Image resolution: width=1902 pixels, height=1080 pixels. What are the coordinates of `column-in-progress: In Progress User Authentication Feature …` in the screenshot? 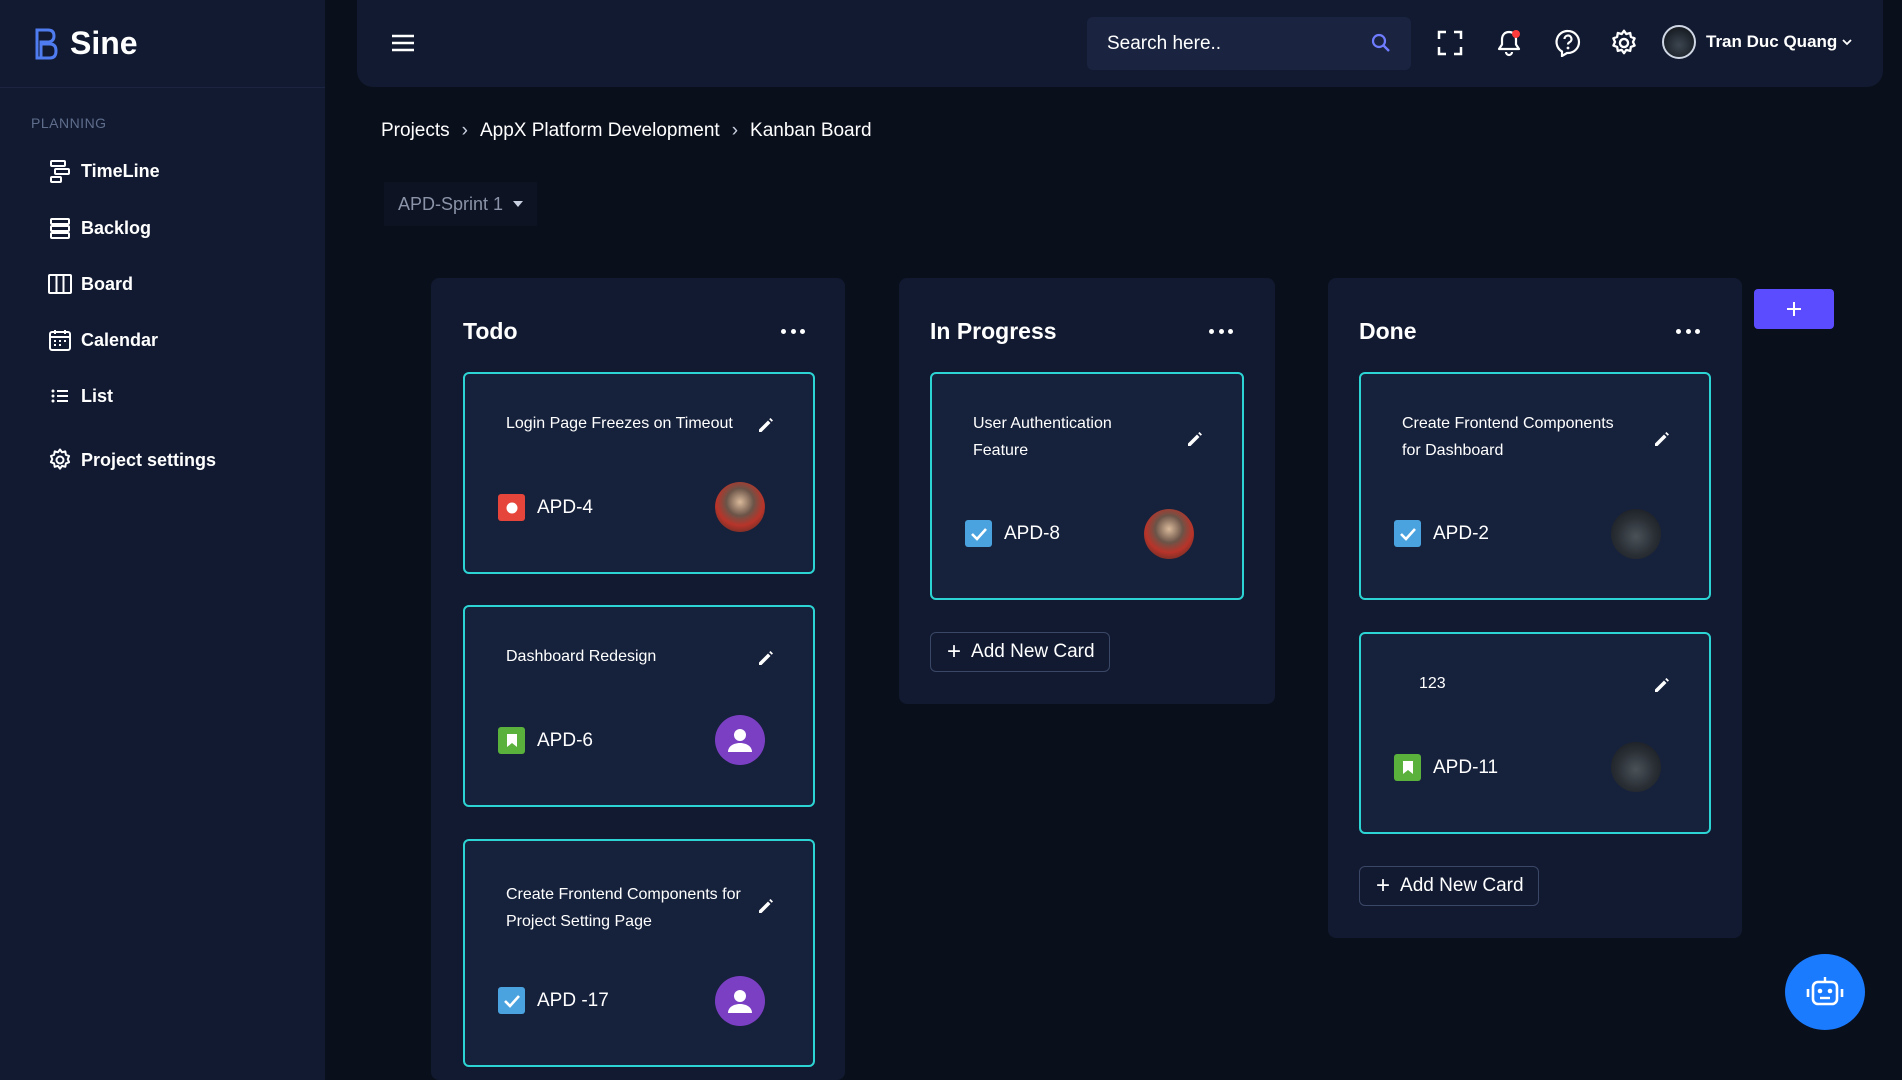 It's located at (1087, 491).